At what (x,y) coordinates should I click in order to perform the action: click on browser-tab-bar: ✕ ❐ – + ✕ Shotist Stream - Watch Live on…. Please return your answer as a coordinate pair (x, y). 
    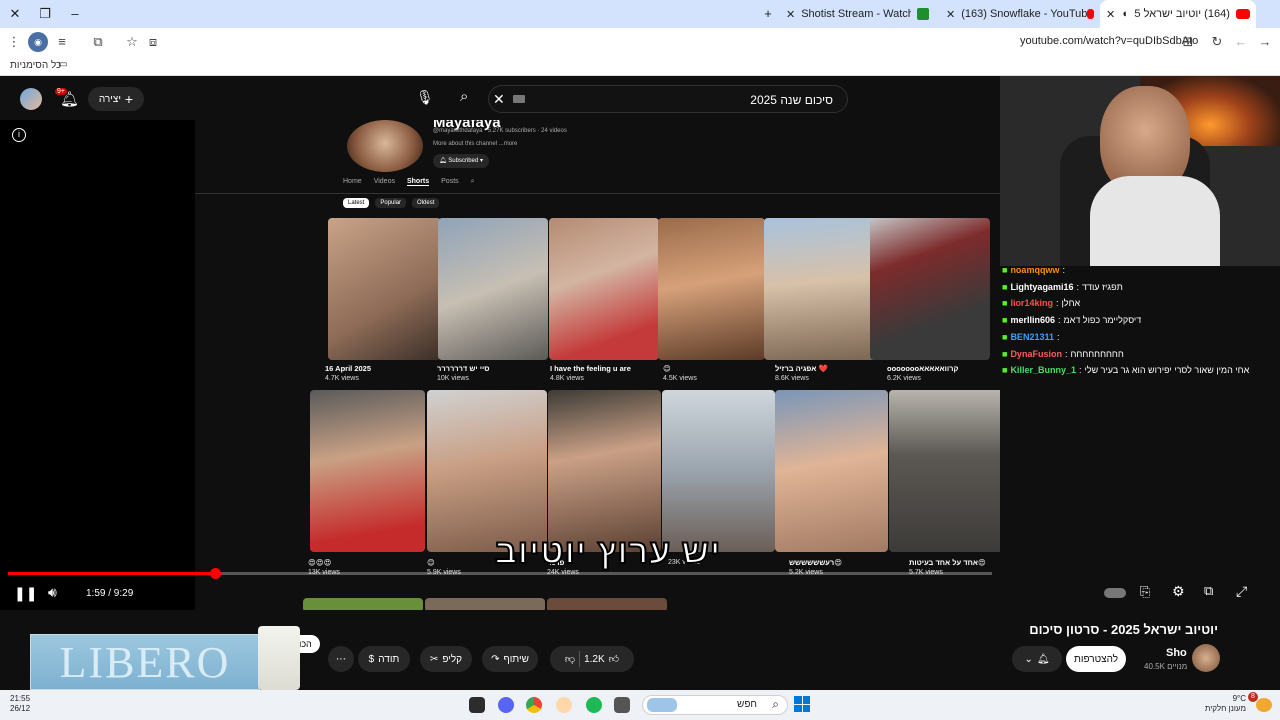
    Looking at the image, I should click on (640, 14).